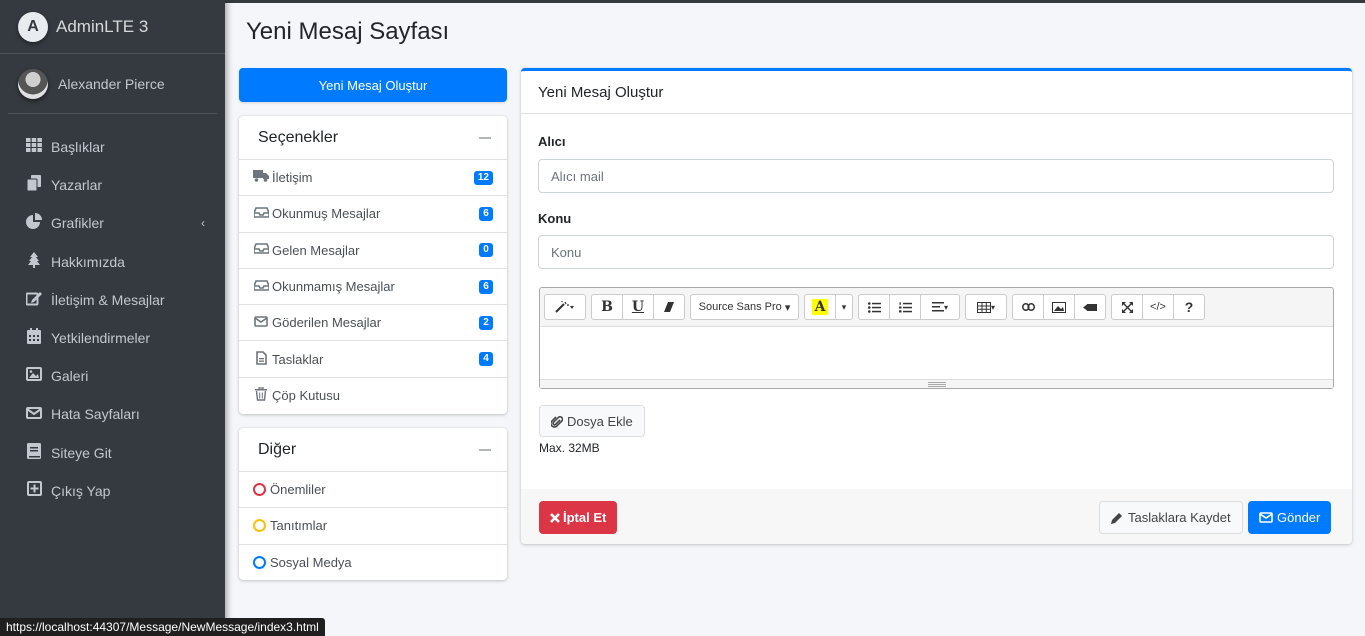 Image resolution: width=1365 pixels, height=636 pixels. I want to click on to-label: Alıcı, so click(552, 141).